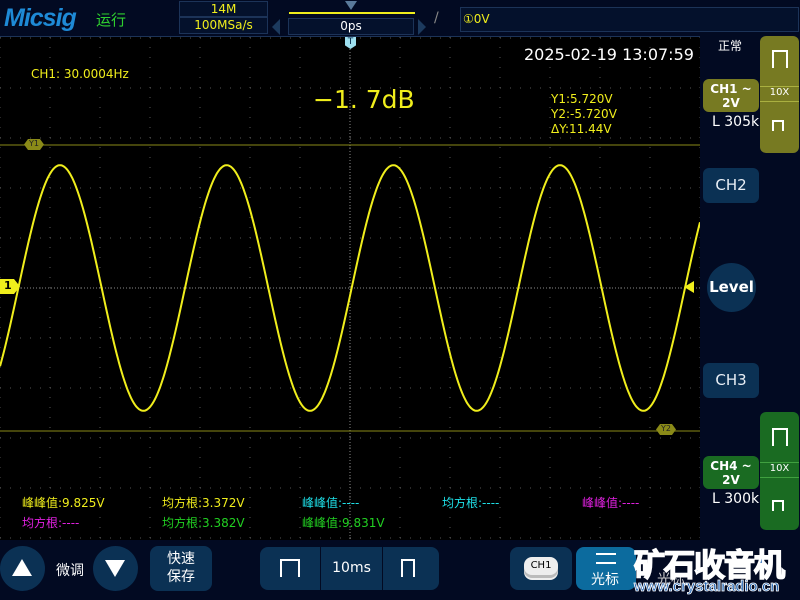 The width and height of the screenshot is (800, 600). Describe the element at coordinates (63, 502) in the screenshot. I see `measurement-ch1-pkpk: 峰峰值:9.825V` at that location.